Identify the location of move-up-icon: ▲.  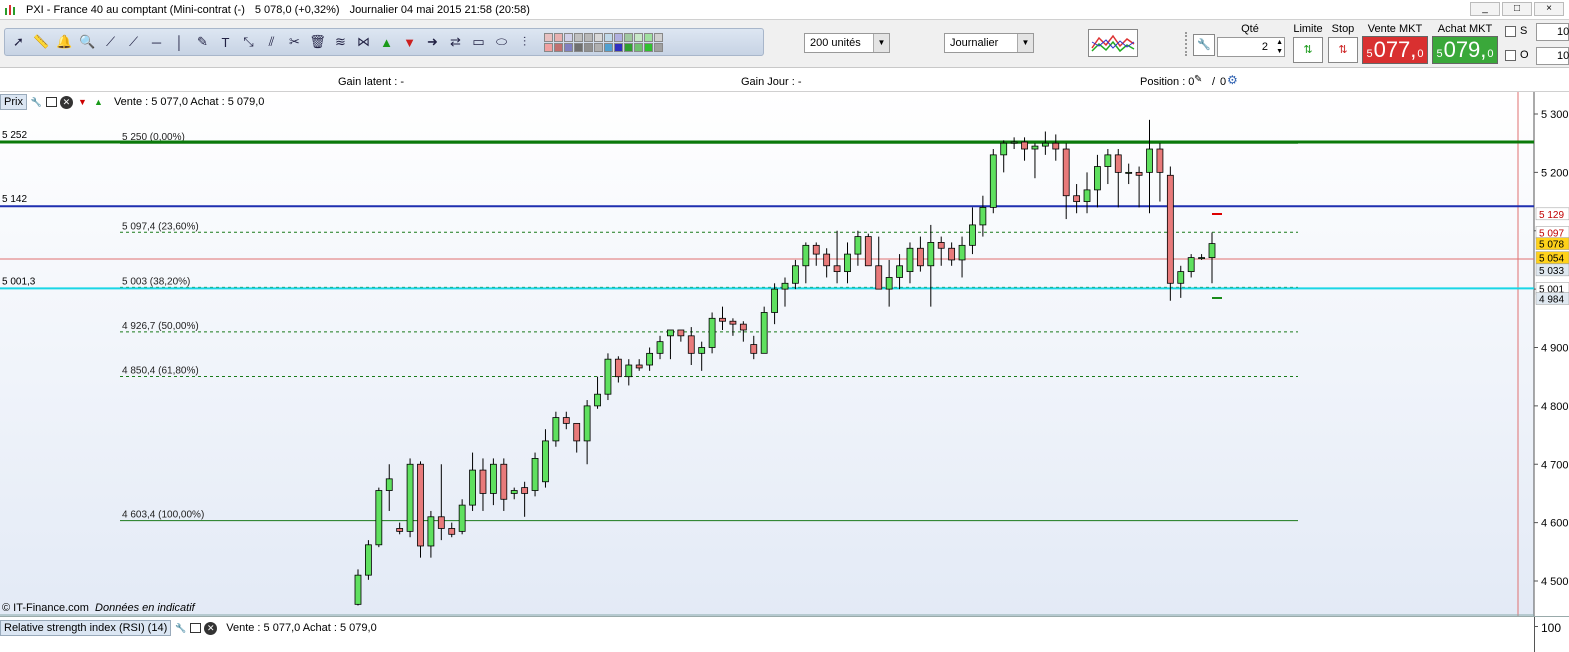
(98, 102).